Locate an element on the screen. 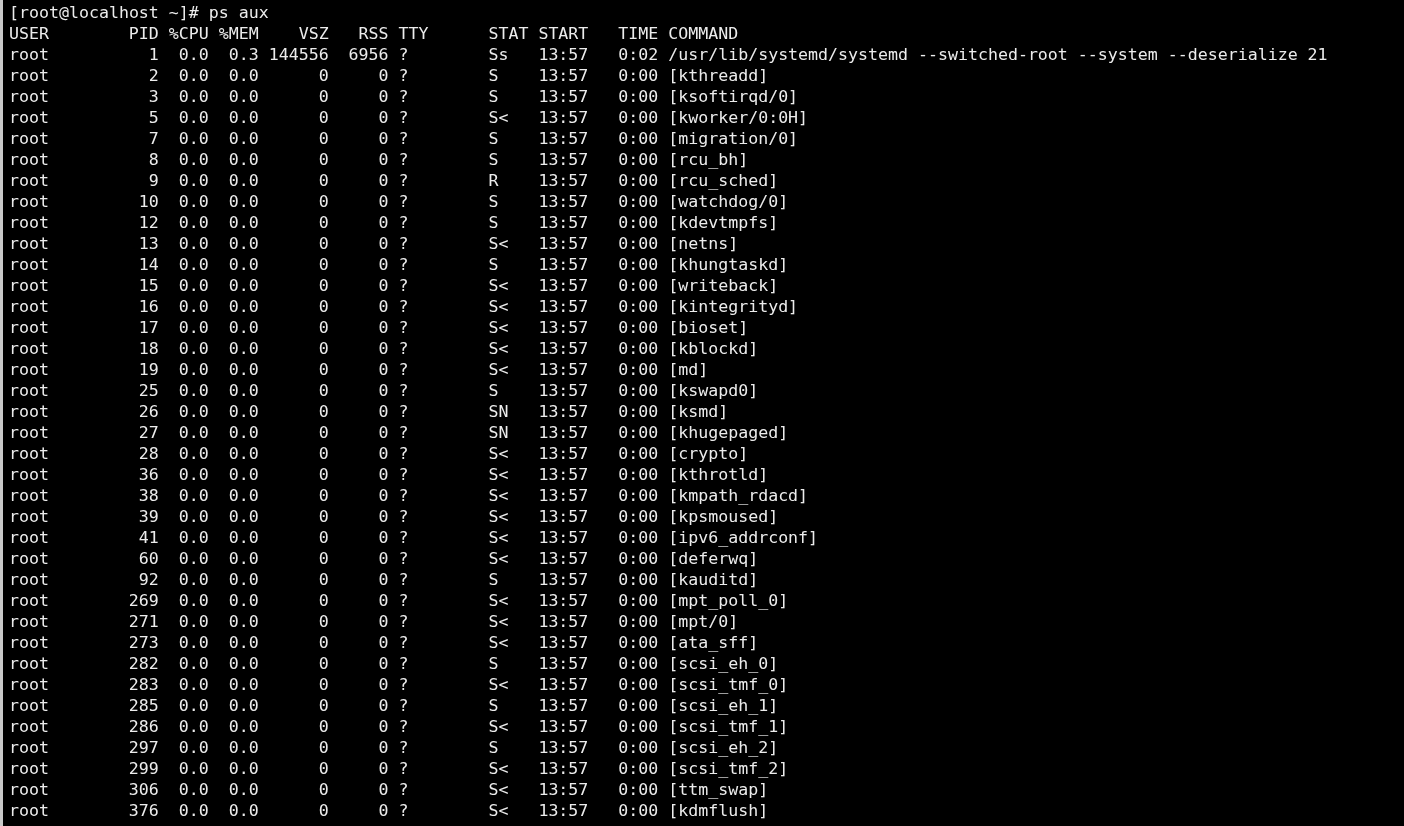 The width and height of the screenshot is (1404, 826). table-cell: [kblockd] is located at coordinates (713, 348).